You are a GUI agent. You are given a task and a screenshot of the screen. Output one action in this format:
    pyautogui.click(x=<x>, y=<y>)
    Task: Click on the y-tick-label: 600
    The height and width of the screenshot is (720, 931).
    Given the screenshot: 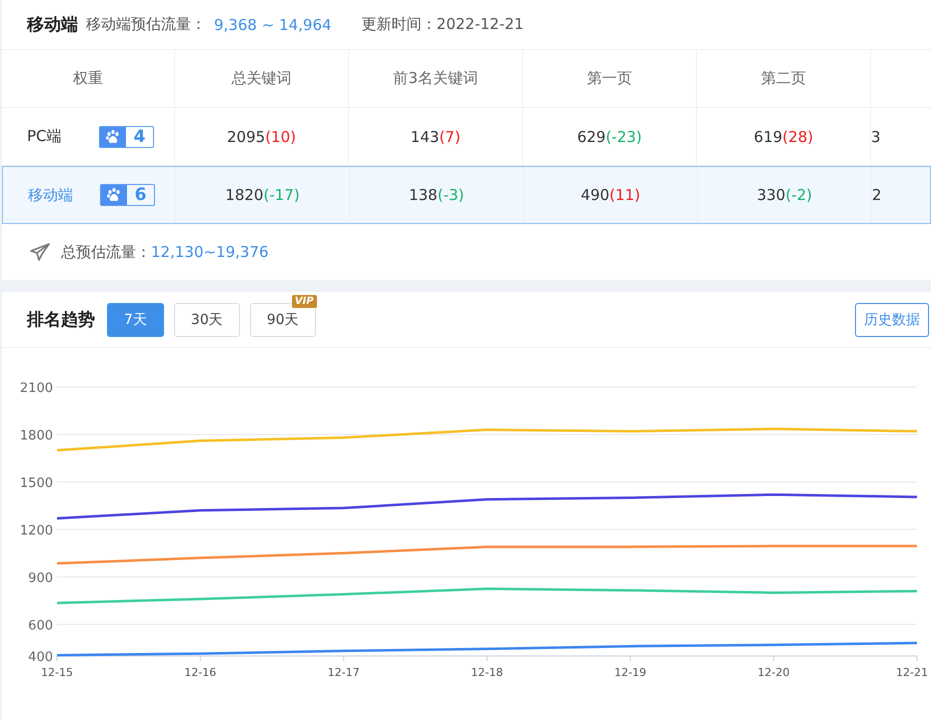 What is the action you would take?
    pyautogui.click(x=40, y=626)
    